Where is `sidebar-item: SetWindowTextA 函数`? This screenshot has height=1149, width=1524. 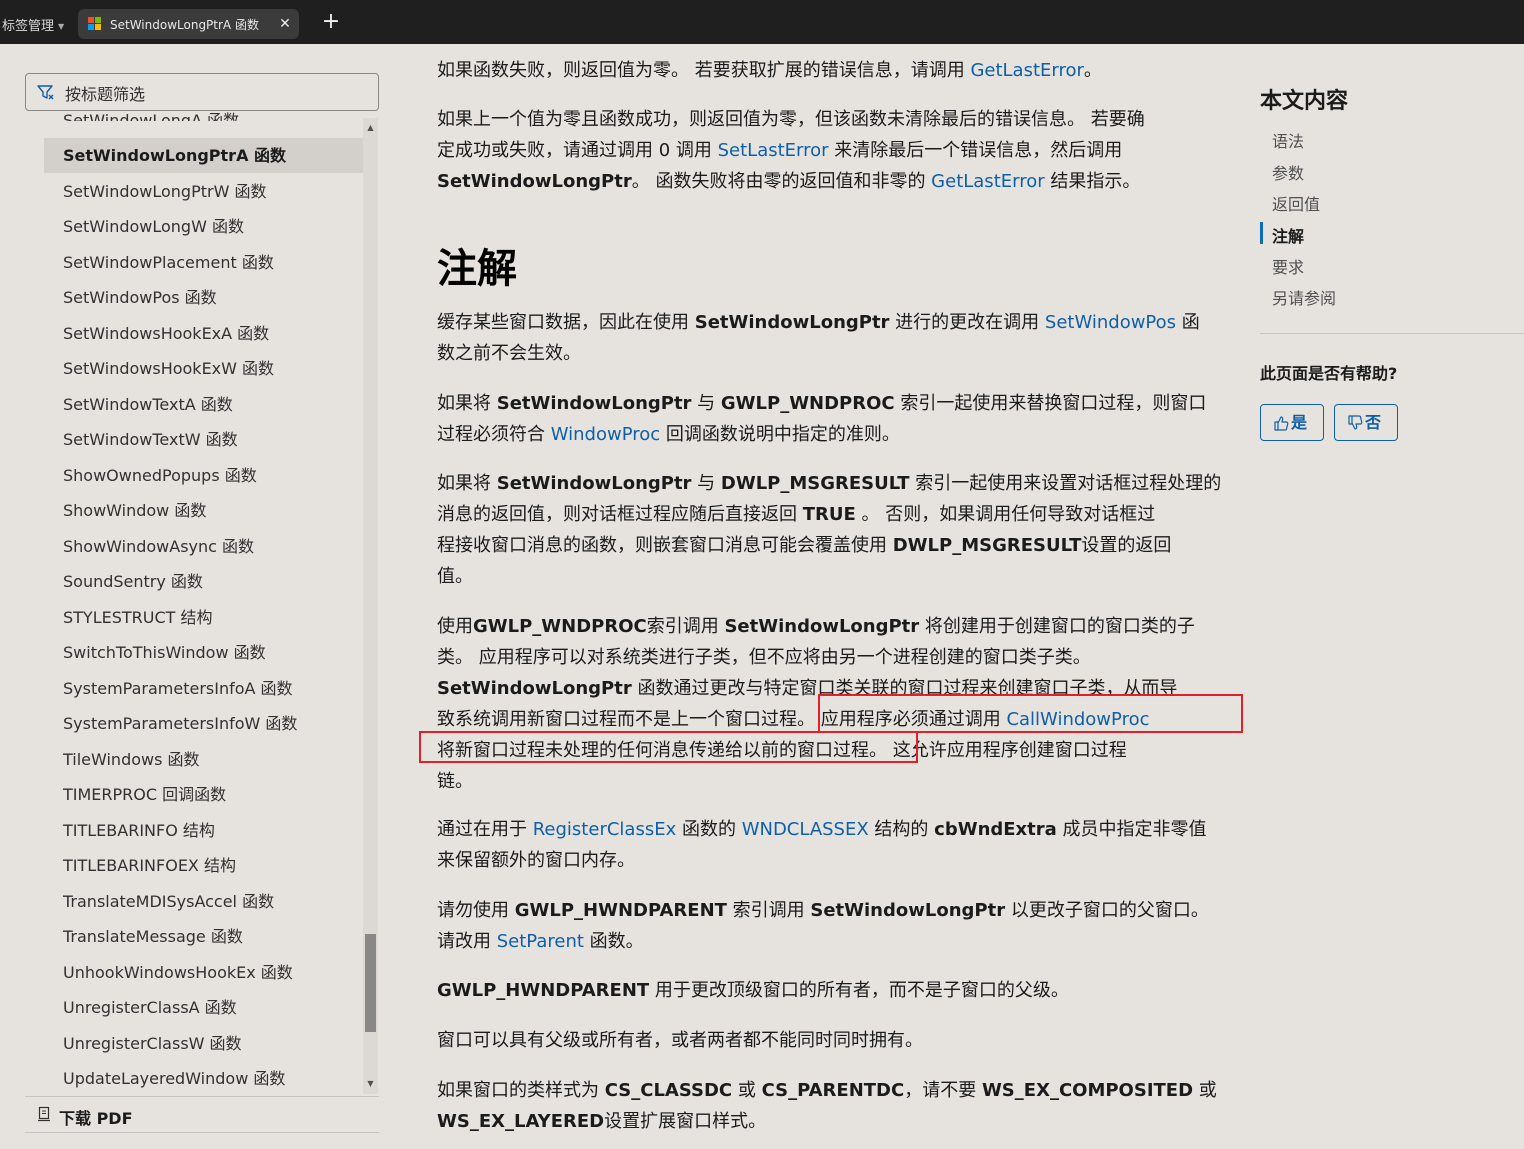 sidebar-item: SetWindowTextA 函数 is located at coordinates (203, 404).